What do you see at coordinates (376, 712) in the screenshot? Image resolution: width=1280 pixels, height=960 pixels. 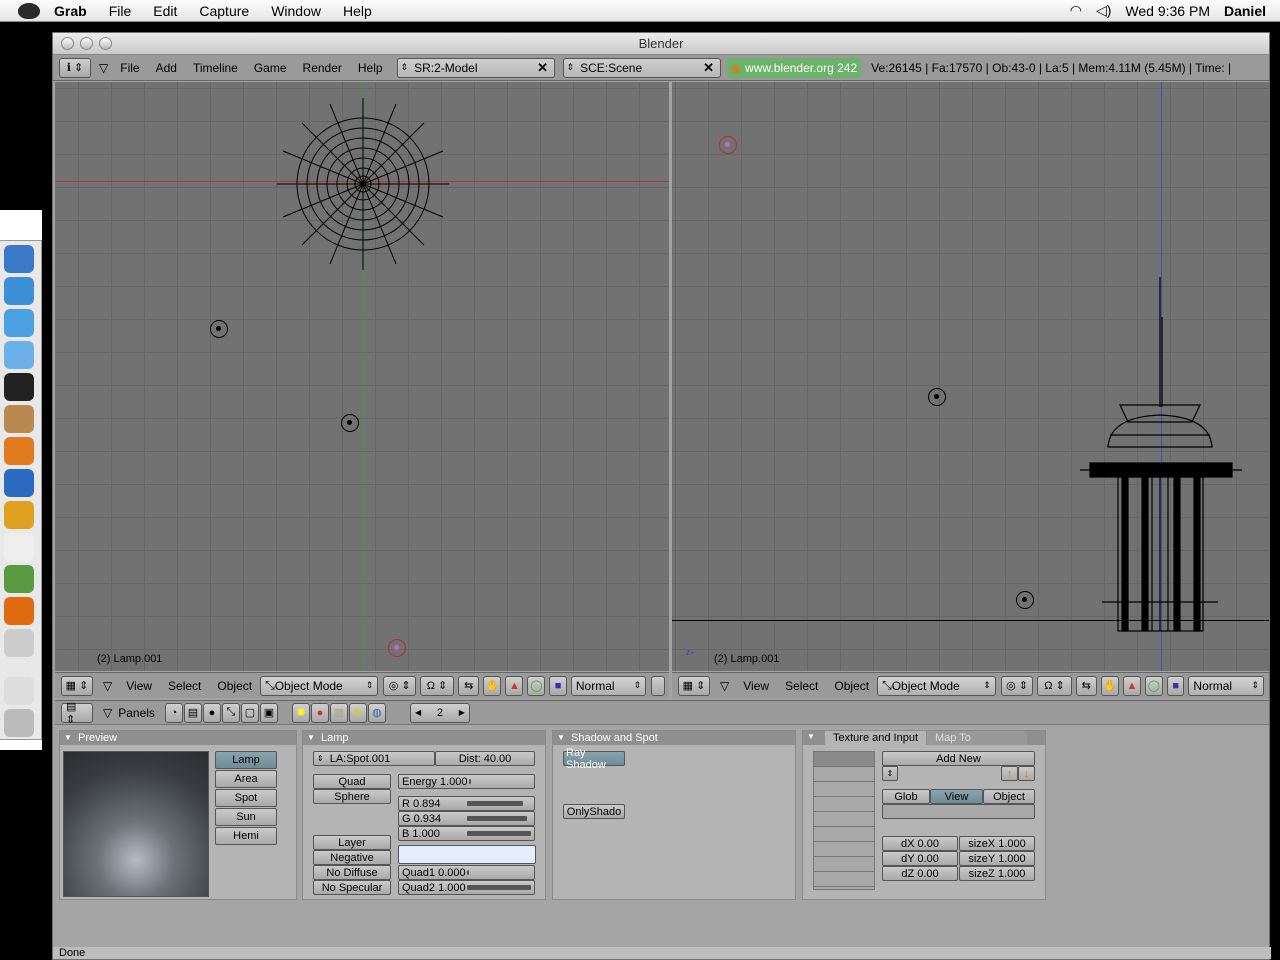 I see `world-buttons-icon: ◍` at bounding box center [376, 712].